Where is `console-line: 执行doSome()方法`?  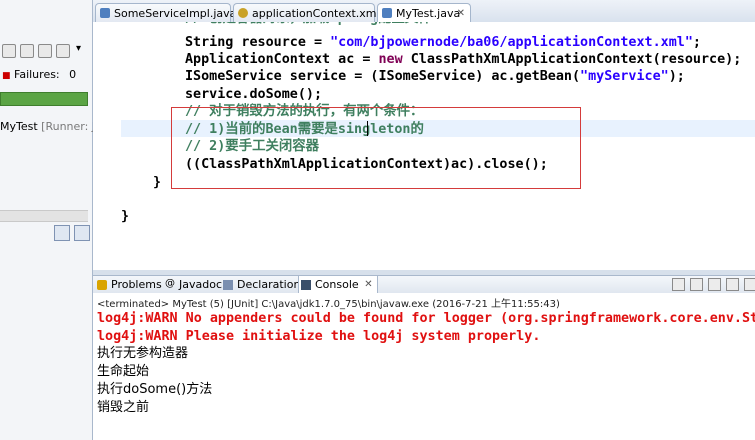
console-line: 执行doSome()方法 is located at coordinates (155, 389).